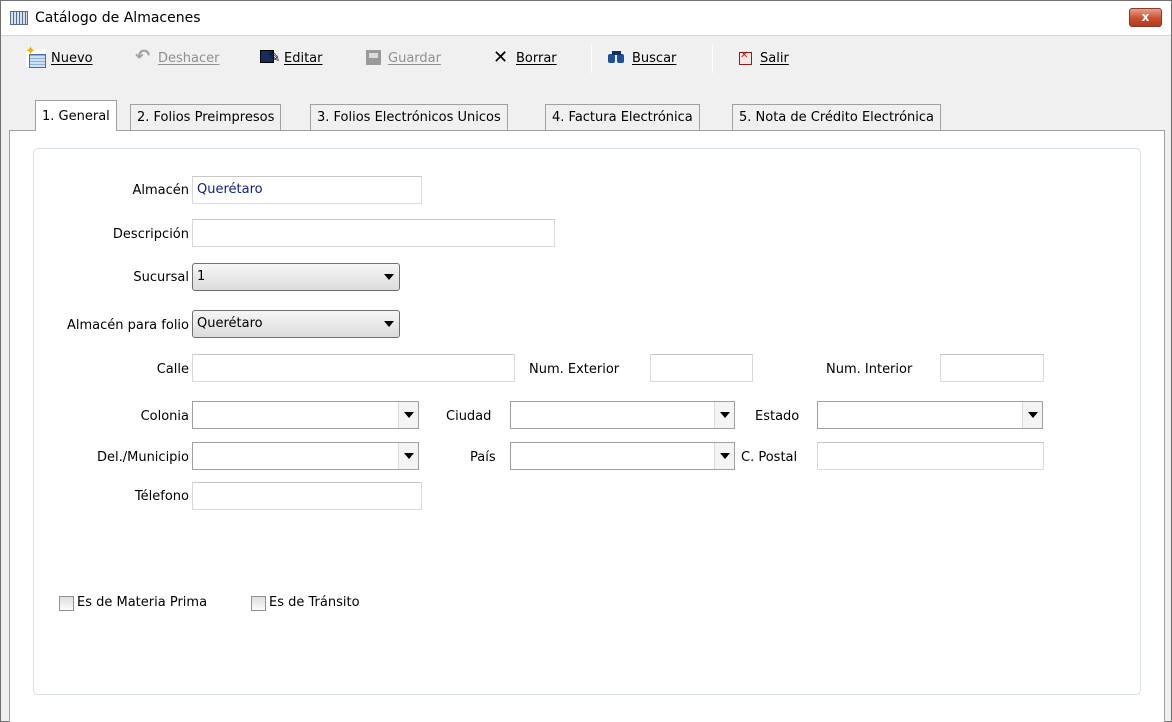 The width and height of the screenshot is (1172, 722). I want to click on buscar-label: Buscar, so click(654, 58).